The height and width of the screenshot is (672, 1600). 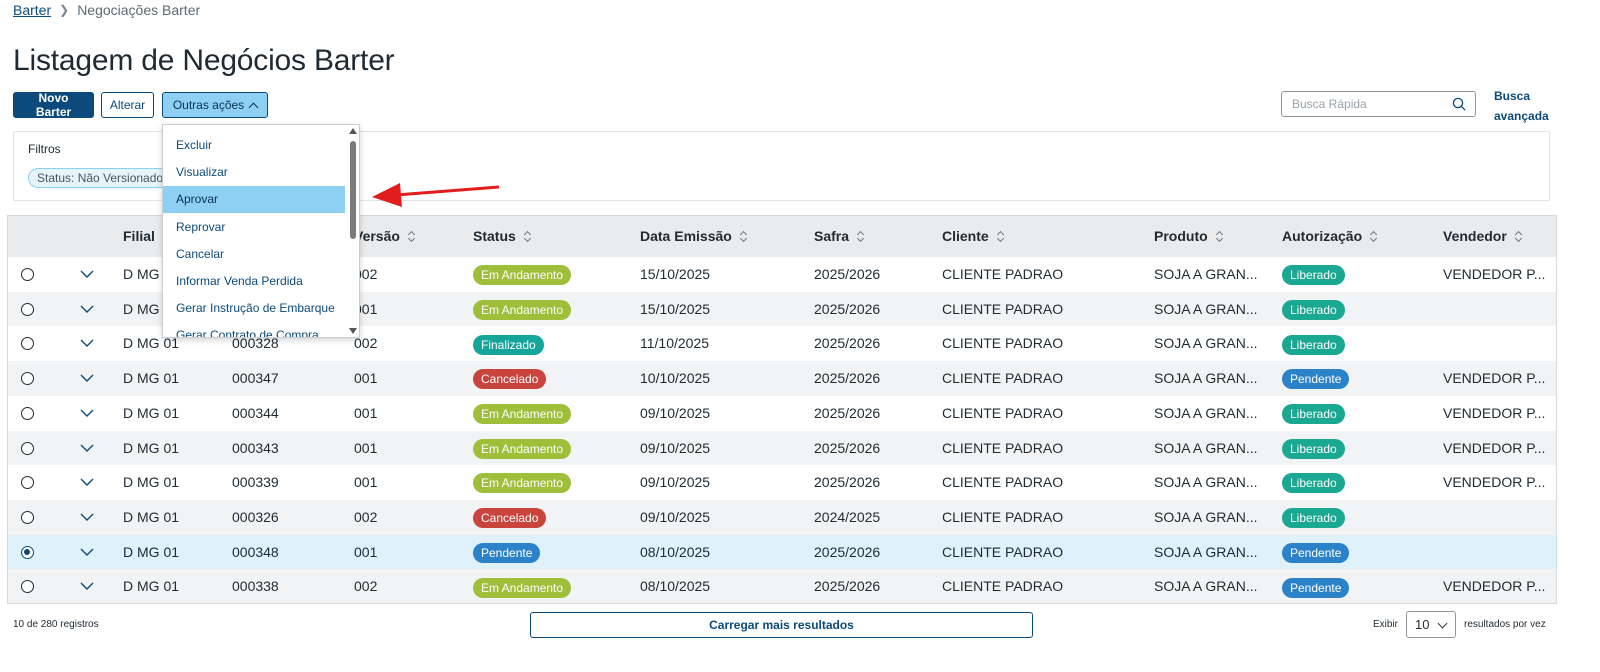 I want to click on column-header-label: Safra, so click(x=832, y=236).